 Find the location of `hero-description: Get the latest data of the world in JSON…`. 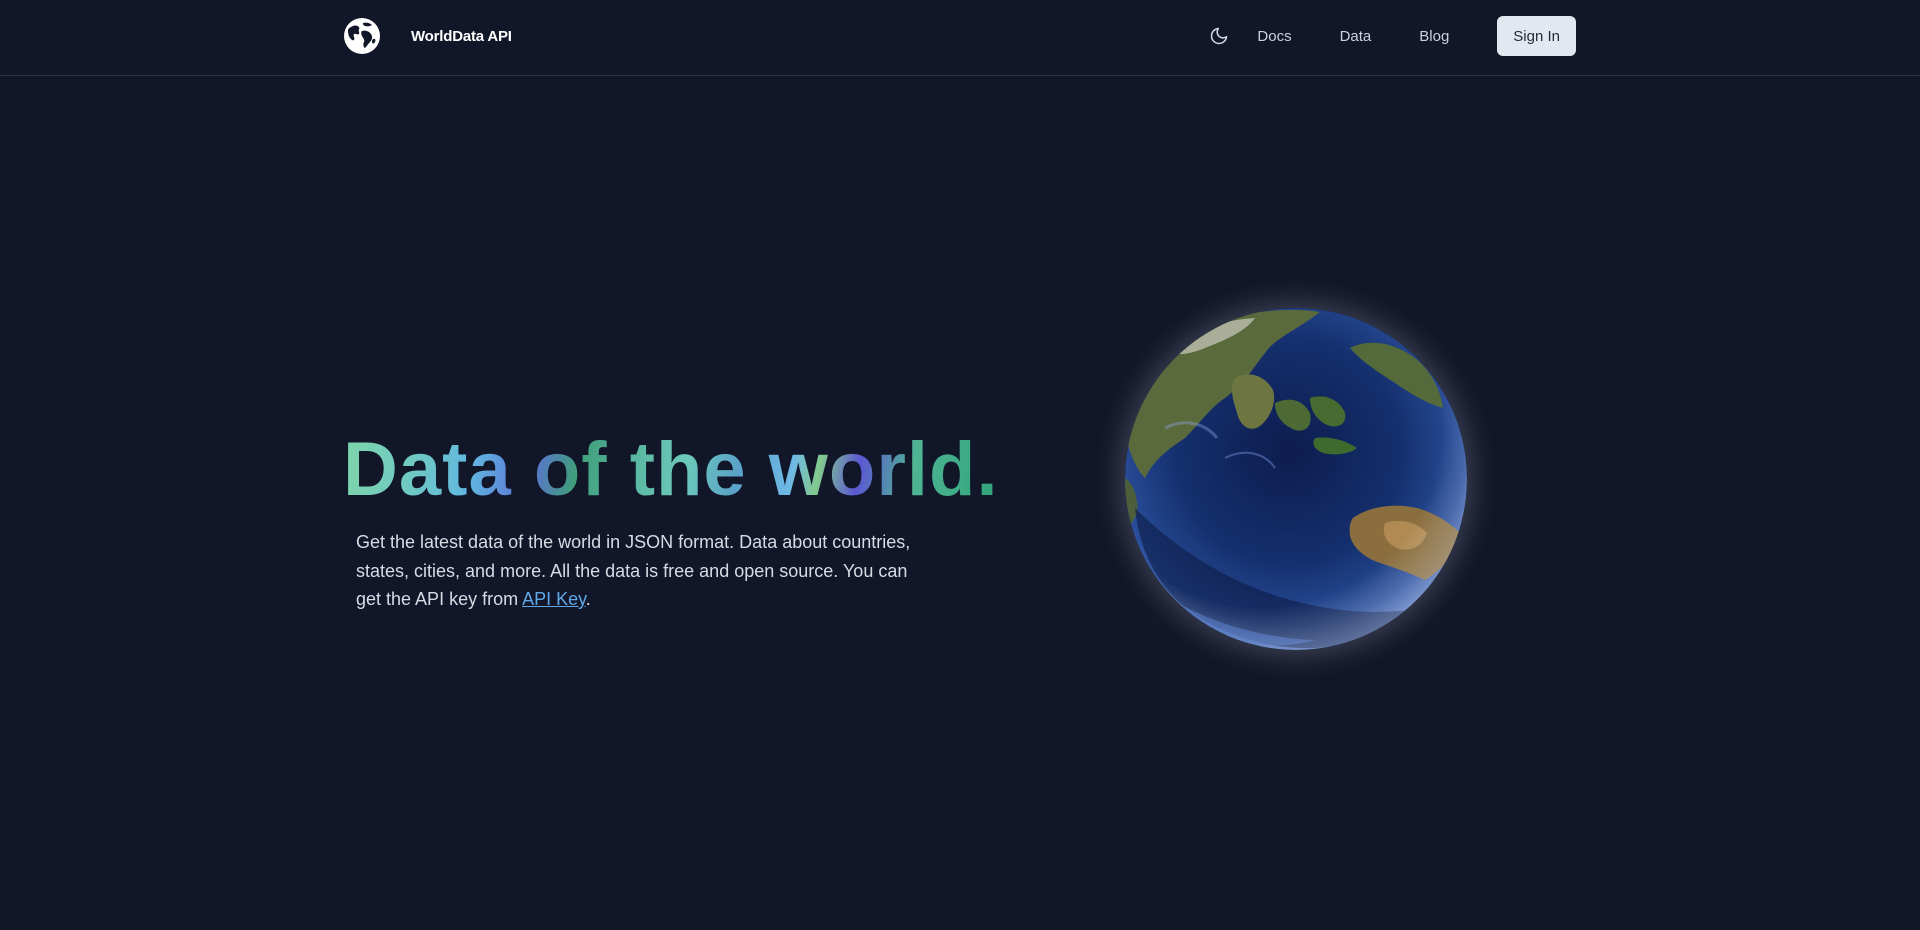

hero-description: Get the latest data of the world in JSON… is located at coordinates (636, 571).